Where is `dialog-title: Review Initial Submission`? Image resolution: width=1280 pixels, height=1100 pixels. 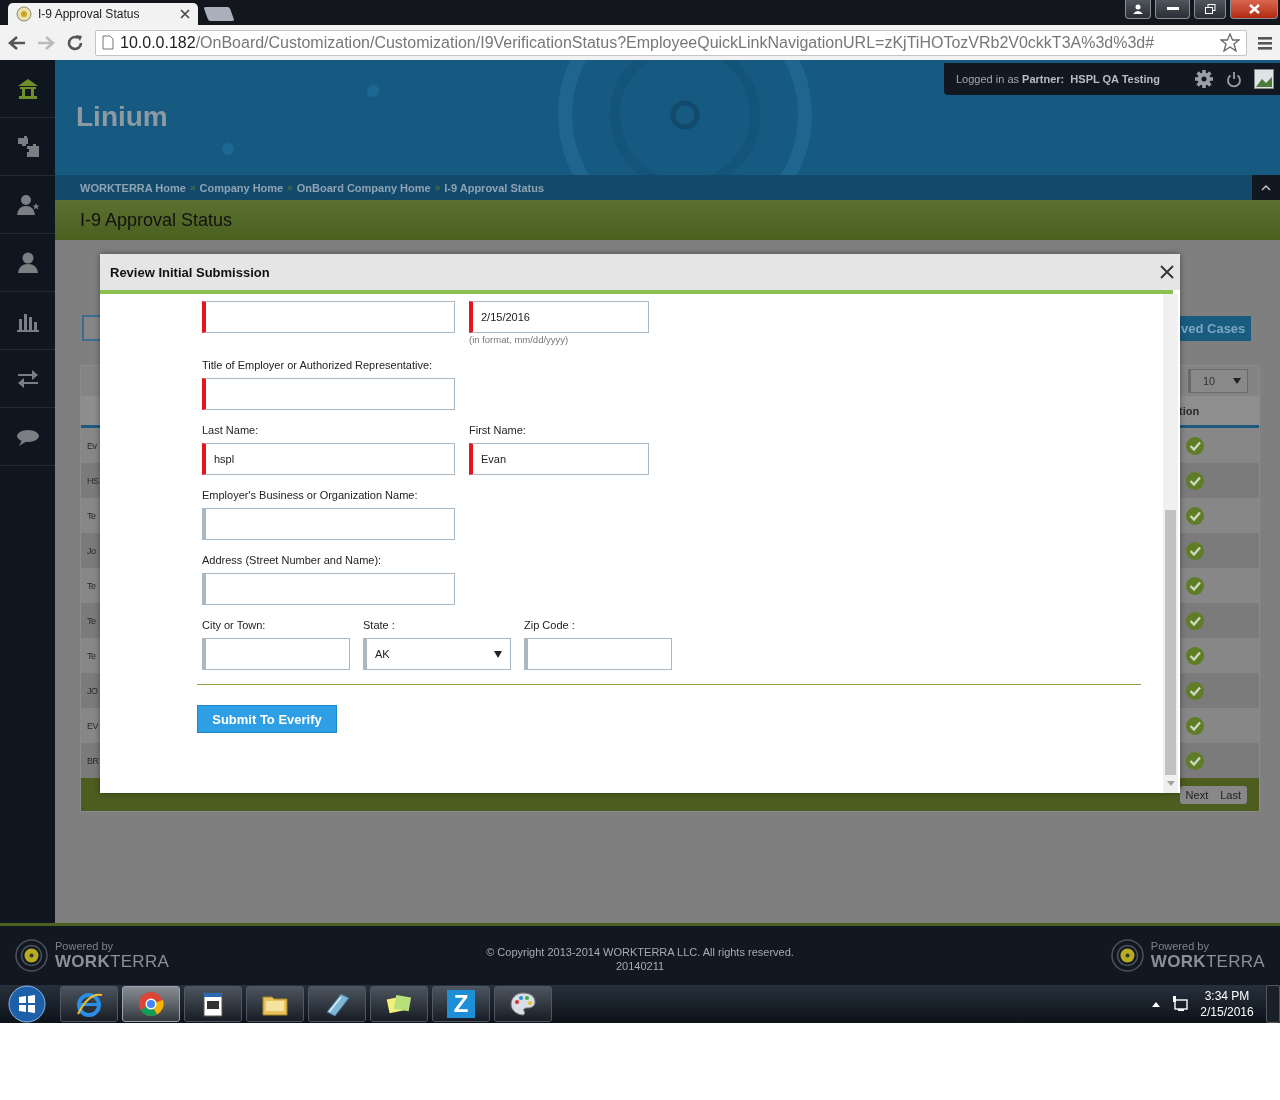 dialog-title: Review Initial Submission is located at coordinates (190, 272).